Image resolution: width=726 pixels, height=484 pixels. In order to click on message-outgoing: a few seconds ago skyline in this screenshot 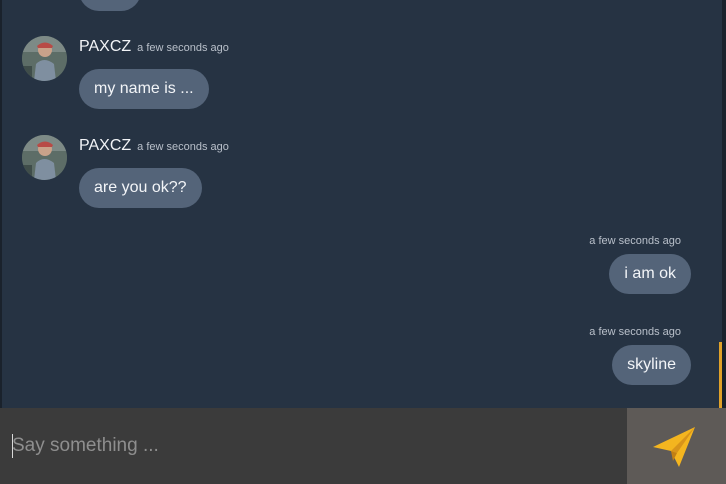, I will do `click(640, 355)`.